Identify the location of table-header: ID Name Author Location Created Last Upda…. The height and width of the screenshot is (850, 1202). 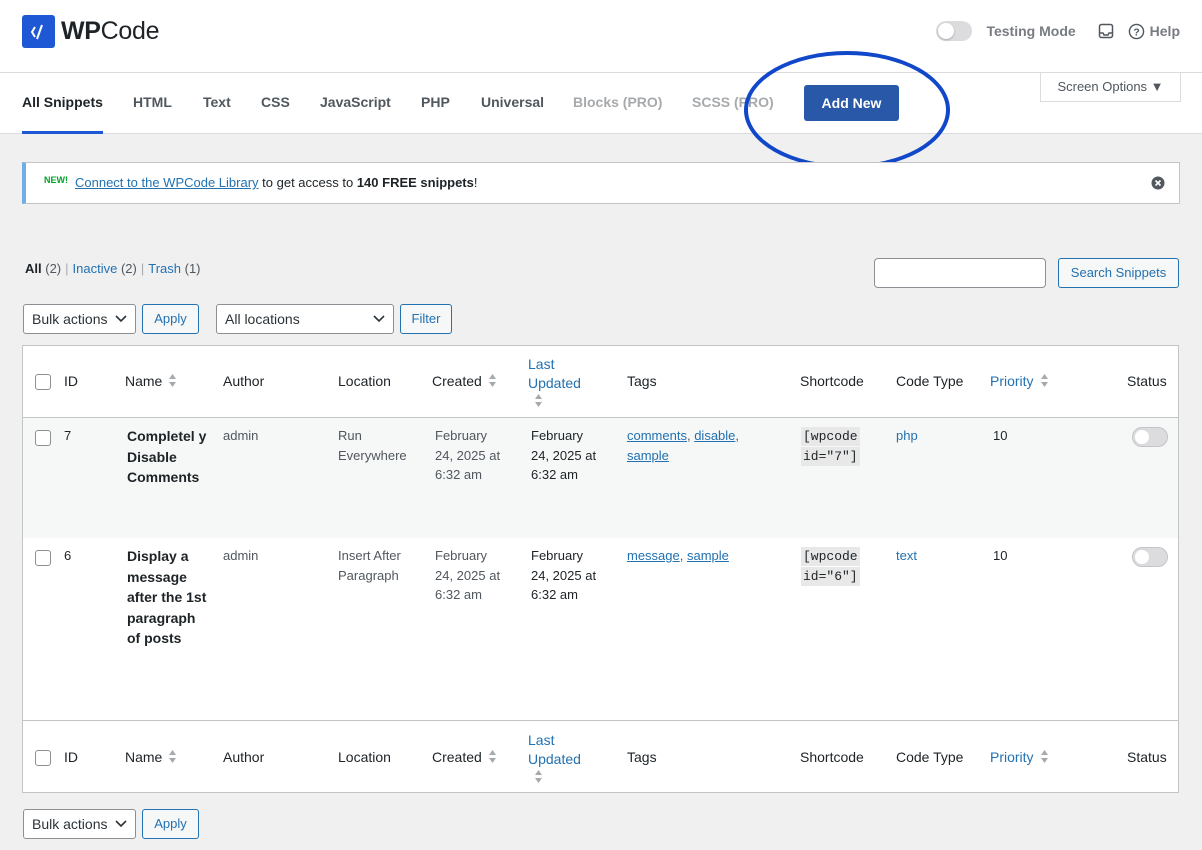
(600, 382).